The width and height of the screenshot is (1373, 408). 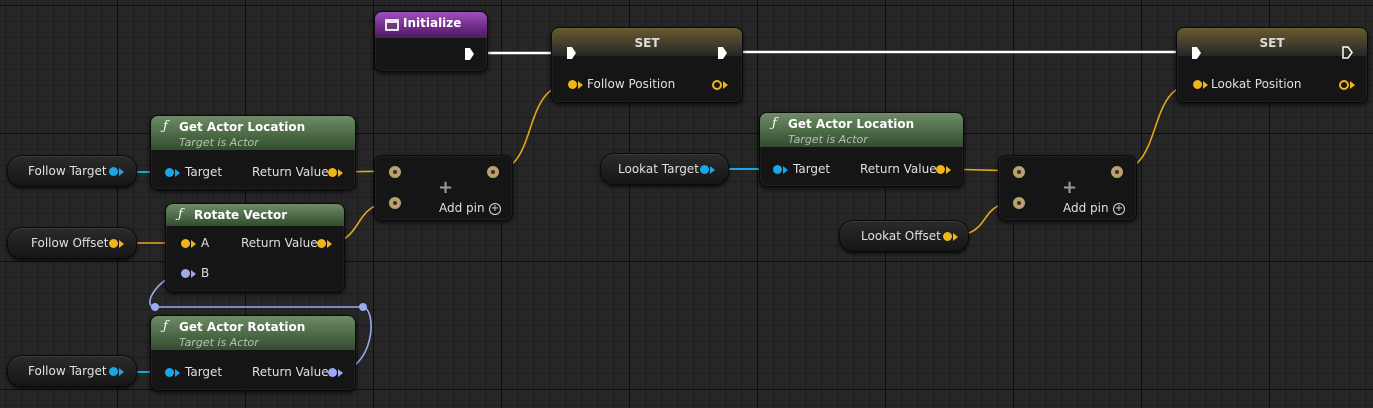 What do you see at coordinates (185, 273) in the screenshot?
I see `b-in-pin` at bounding box center [185, 273].